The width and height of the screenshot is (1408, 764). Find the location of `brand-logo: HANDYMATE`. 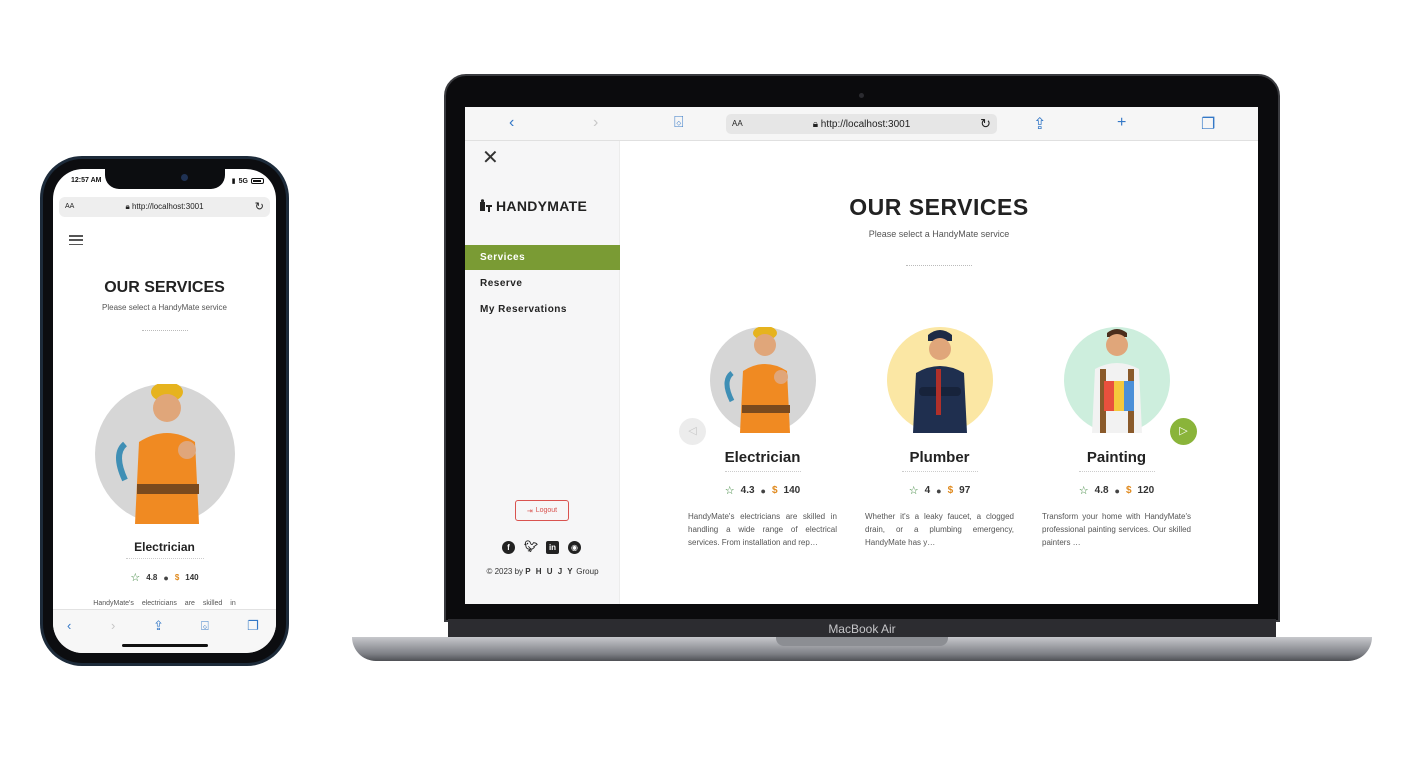

brand-logo: HANDYMATE is located at coordinates (533, 206).